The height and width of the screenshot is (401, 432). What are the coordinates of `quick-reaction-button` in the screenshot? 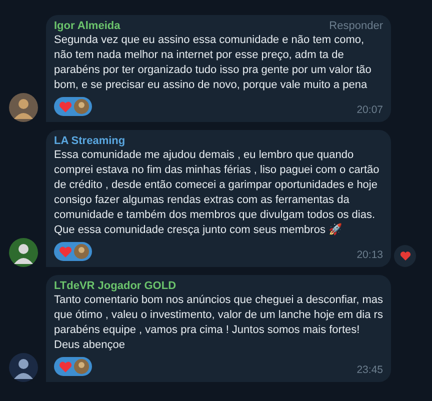 It's located at (405, 256).